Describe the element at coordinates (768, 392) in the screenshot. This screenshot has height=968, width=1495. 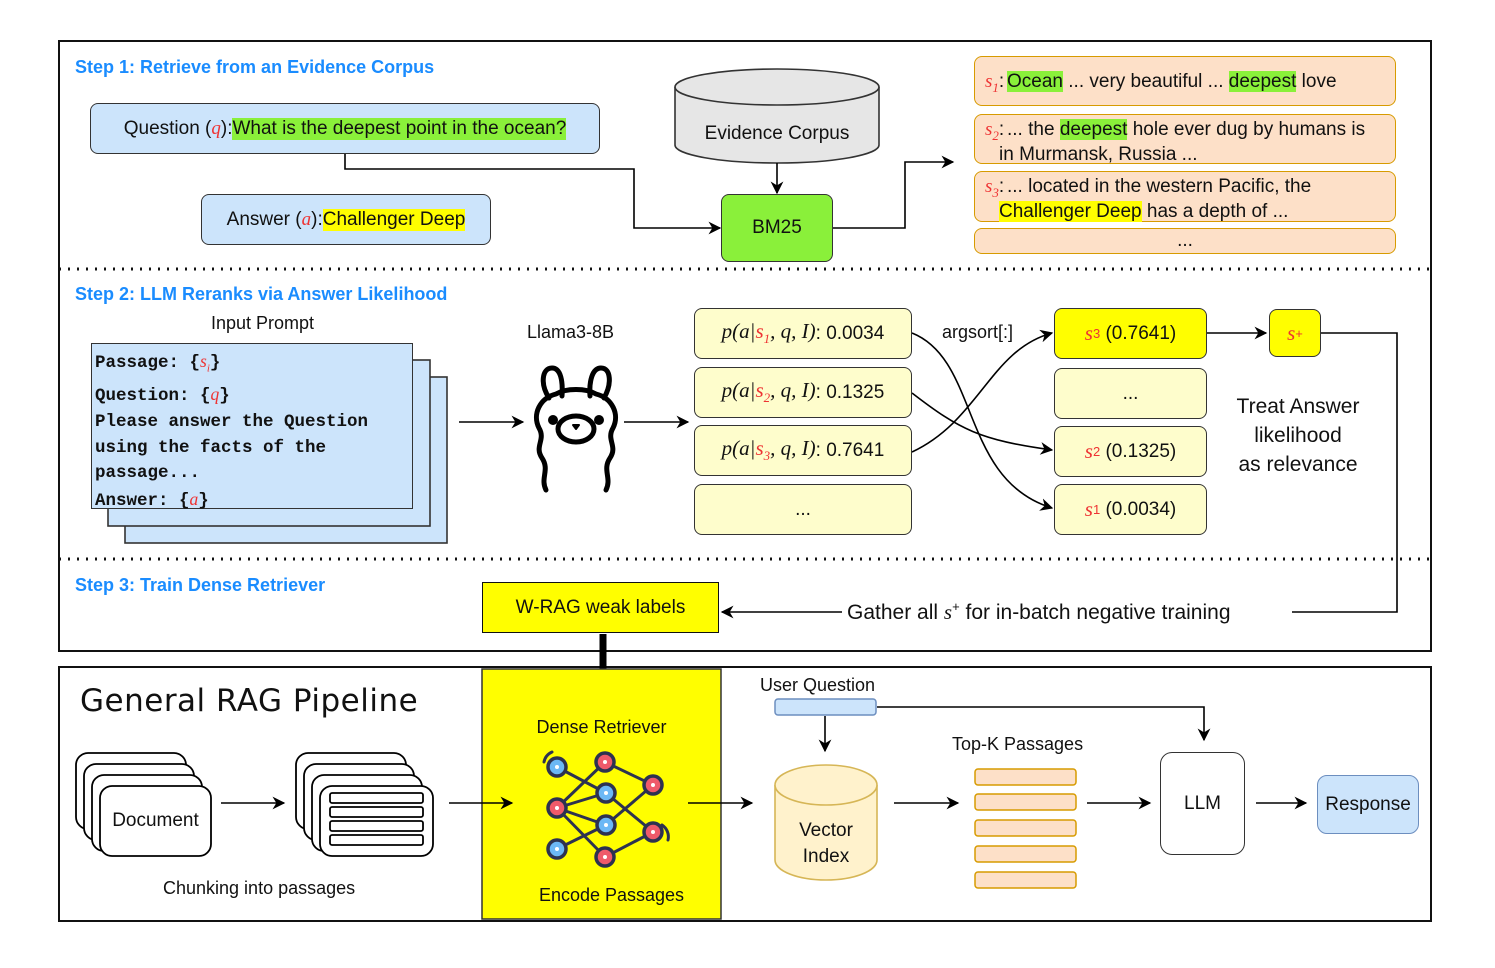
I see `likelihood-expression: p(a|s2, q, I)` at that location.